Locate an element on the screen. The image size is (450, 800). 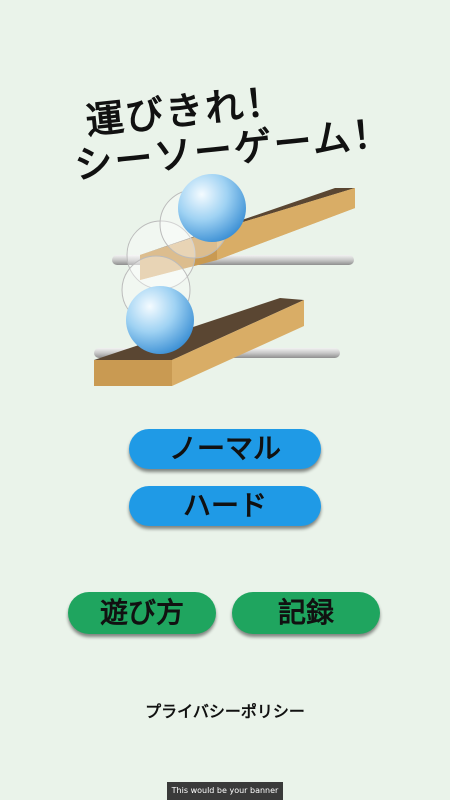
how-to-play-button: 遊び方 is located at coordinates (142, 613).